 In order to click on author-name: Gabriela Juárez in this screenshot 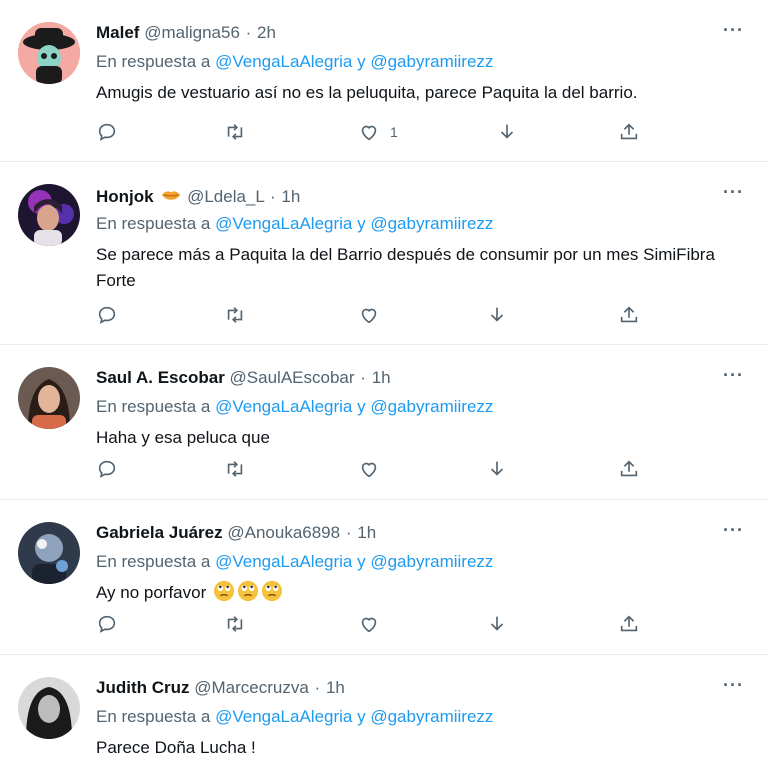, I will do `click(159, 532)`.